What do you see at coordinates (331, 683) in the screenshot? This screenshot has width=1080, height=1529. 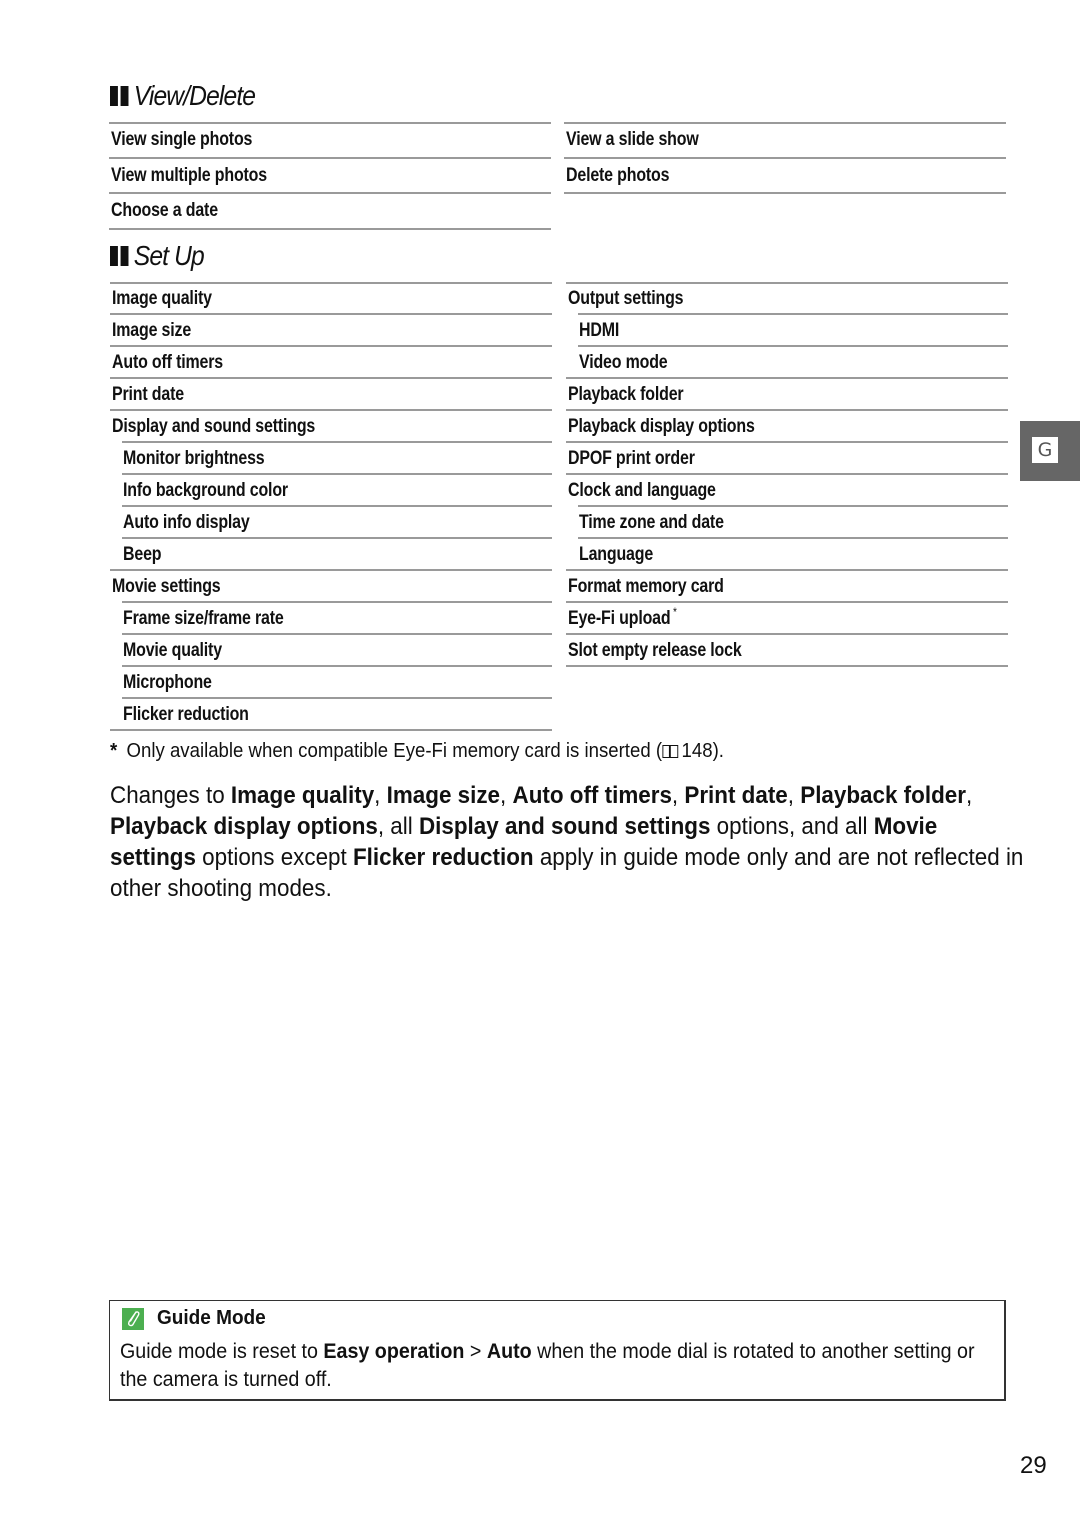 I see `menu-item: Microphone` at bounding box center [331, 683].